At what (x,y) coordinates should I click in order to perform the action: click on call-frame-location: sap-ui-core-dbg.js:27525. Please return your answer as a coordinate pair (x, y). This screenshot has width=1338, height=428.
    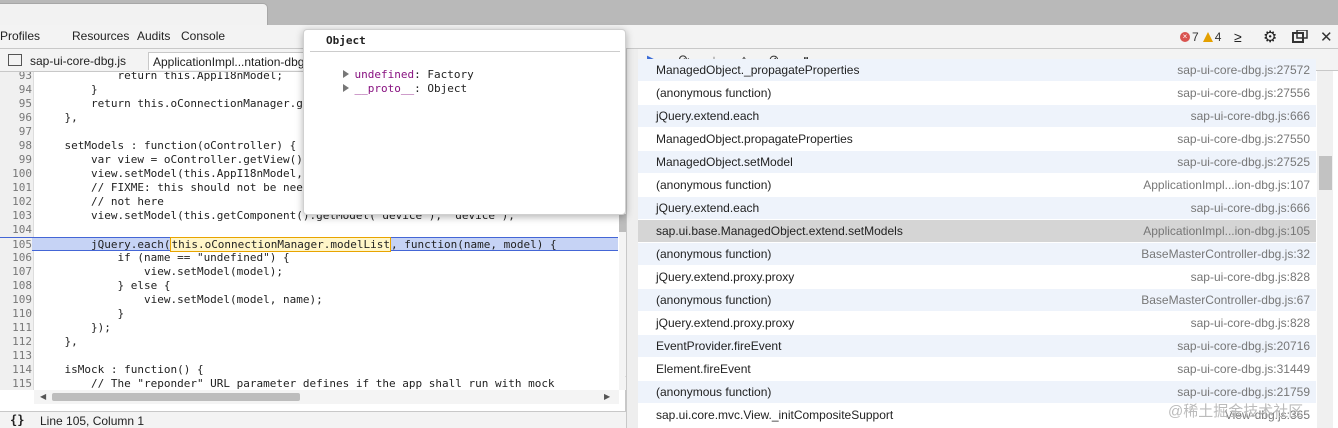
    Looking at the image, I should click on (1243, 162).